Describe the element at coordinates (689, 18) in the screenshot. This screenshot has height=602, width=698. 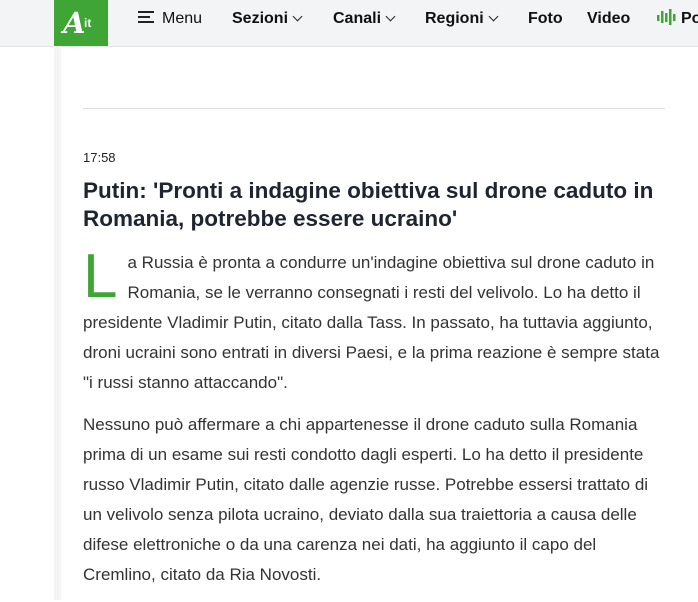
I see `nav-label: Po` at that location.